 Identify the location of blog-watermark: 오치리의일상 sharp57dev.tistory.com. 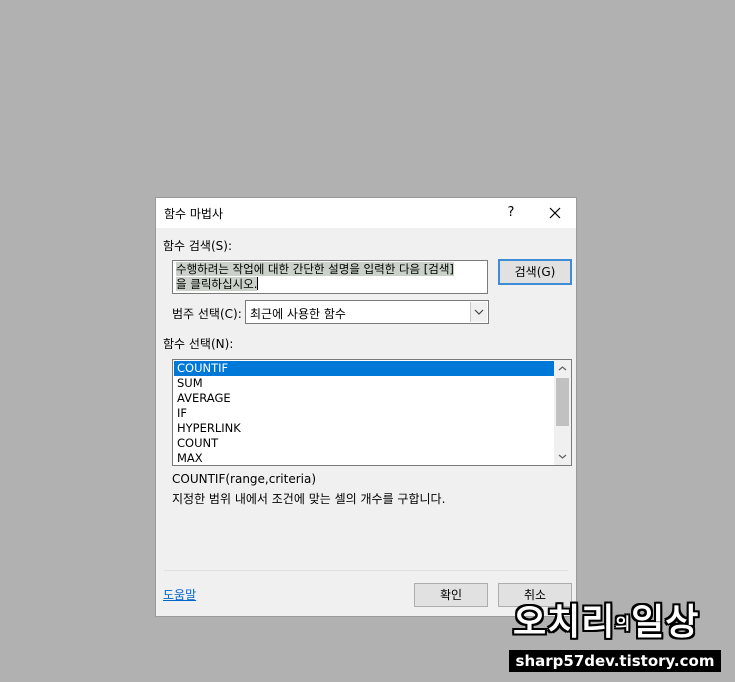
(615, 638).